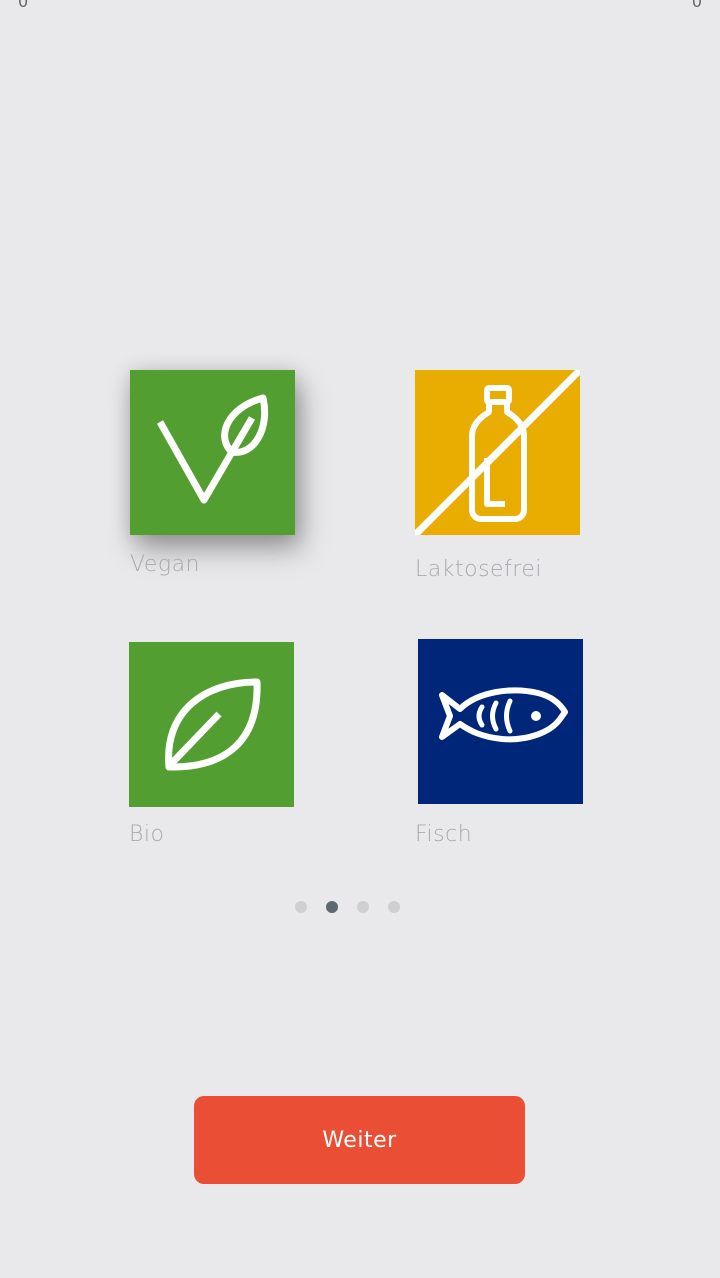 The width and height of the screenshot is (720, 1278). I want to click on page-dot-2-active, so click(332, 907).